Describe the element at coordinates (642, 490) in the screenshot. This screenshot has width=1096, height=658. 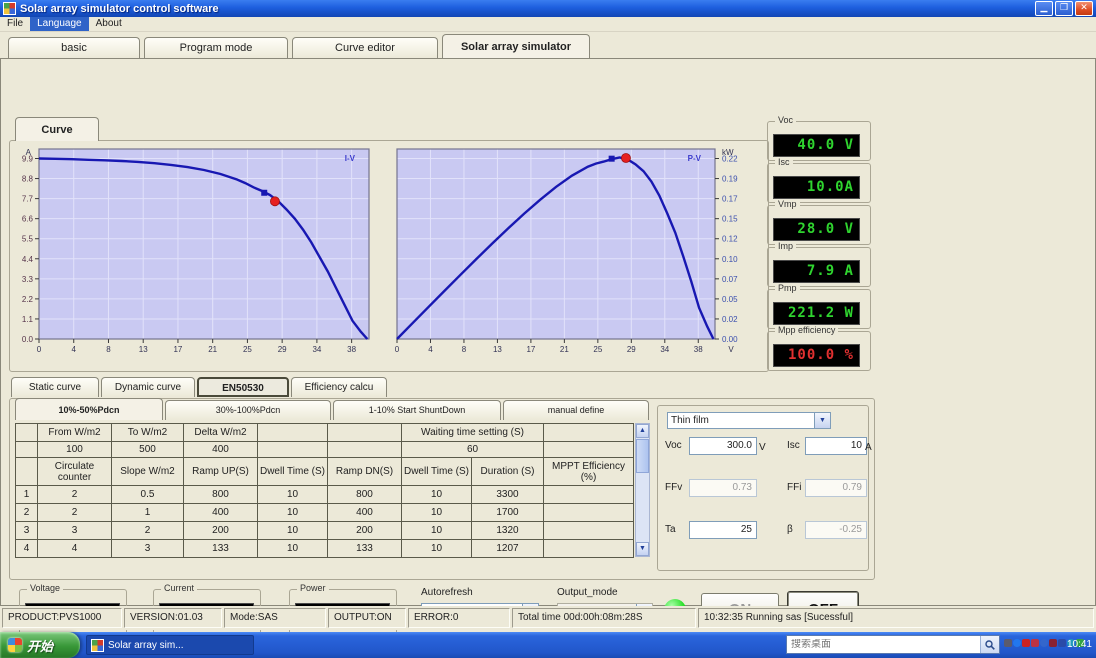
I see `table-scrollbar: ▲ ▼` at that location.